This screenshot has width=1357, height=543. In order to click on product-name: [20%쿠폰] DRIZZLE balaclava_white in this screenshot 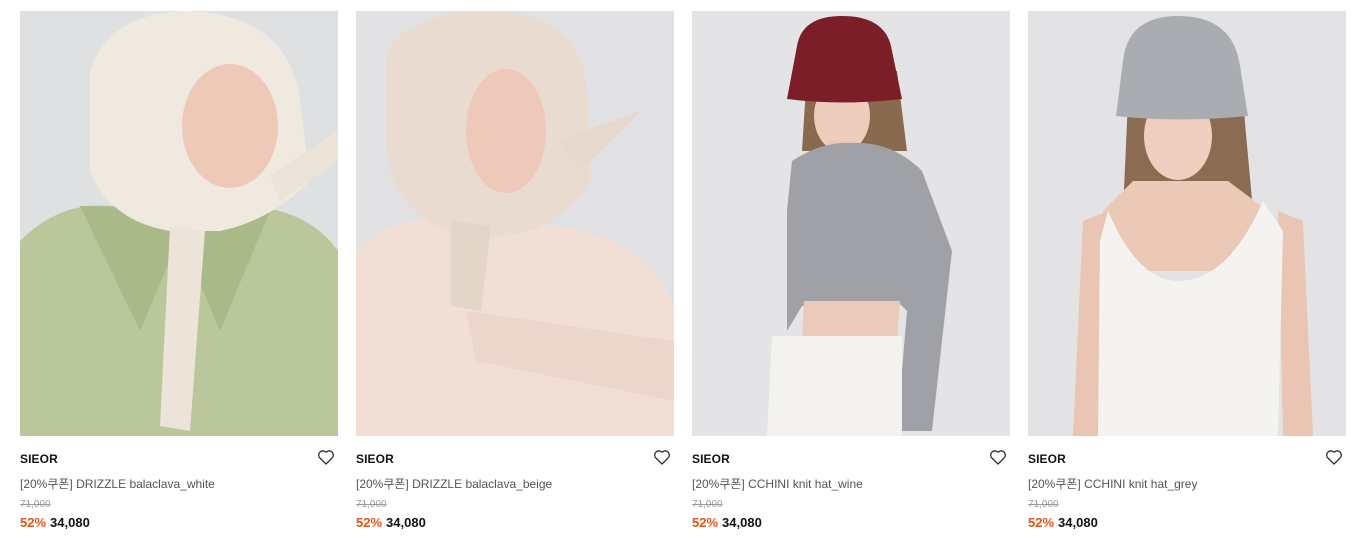, I will do `click(117, 483)`.